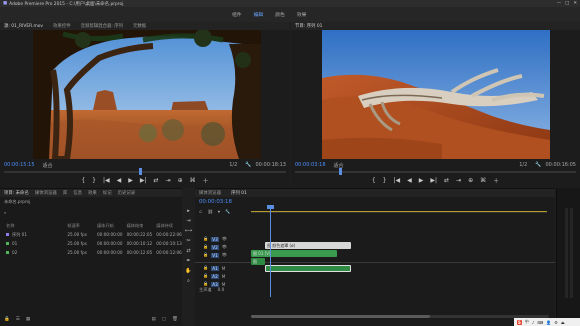 This screenshot has height=326, width=580. I want to click on export-frame-icon: ⌘, so click(193, 180).